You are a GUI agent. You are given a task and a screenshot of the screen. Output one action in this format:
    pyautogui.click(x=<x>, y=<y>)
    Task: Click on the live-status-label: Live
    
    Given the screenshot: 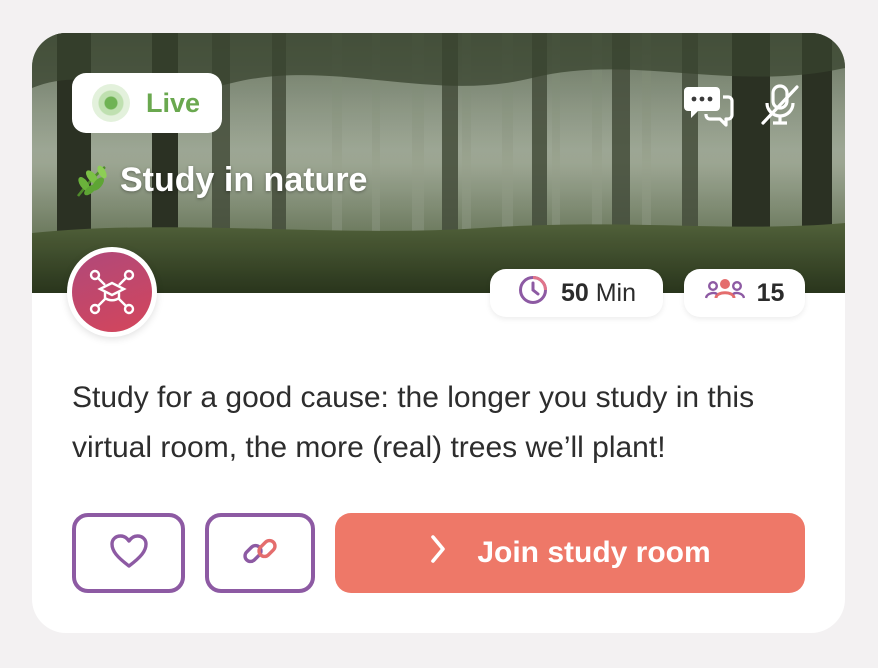 What is the action you would take?
    pyautogui.click(x=173, y=102)
    